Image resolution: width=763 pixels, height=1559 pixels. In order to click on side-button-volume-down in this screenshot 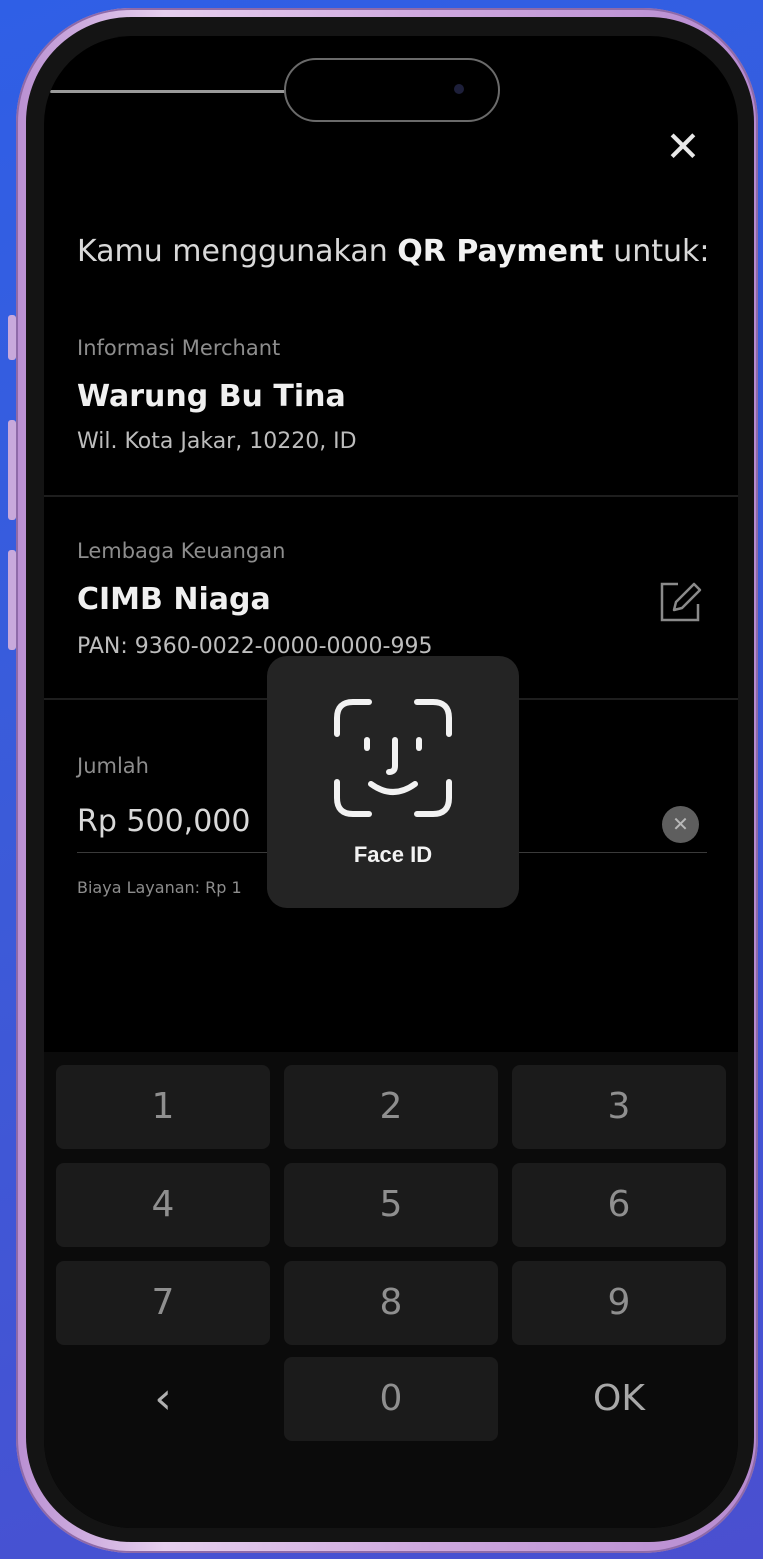, I will do `click(12, 600)`.